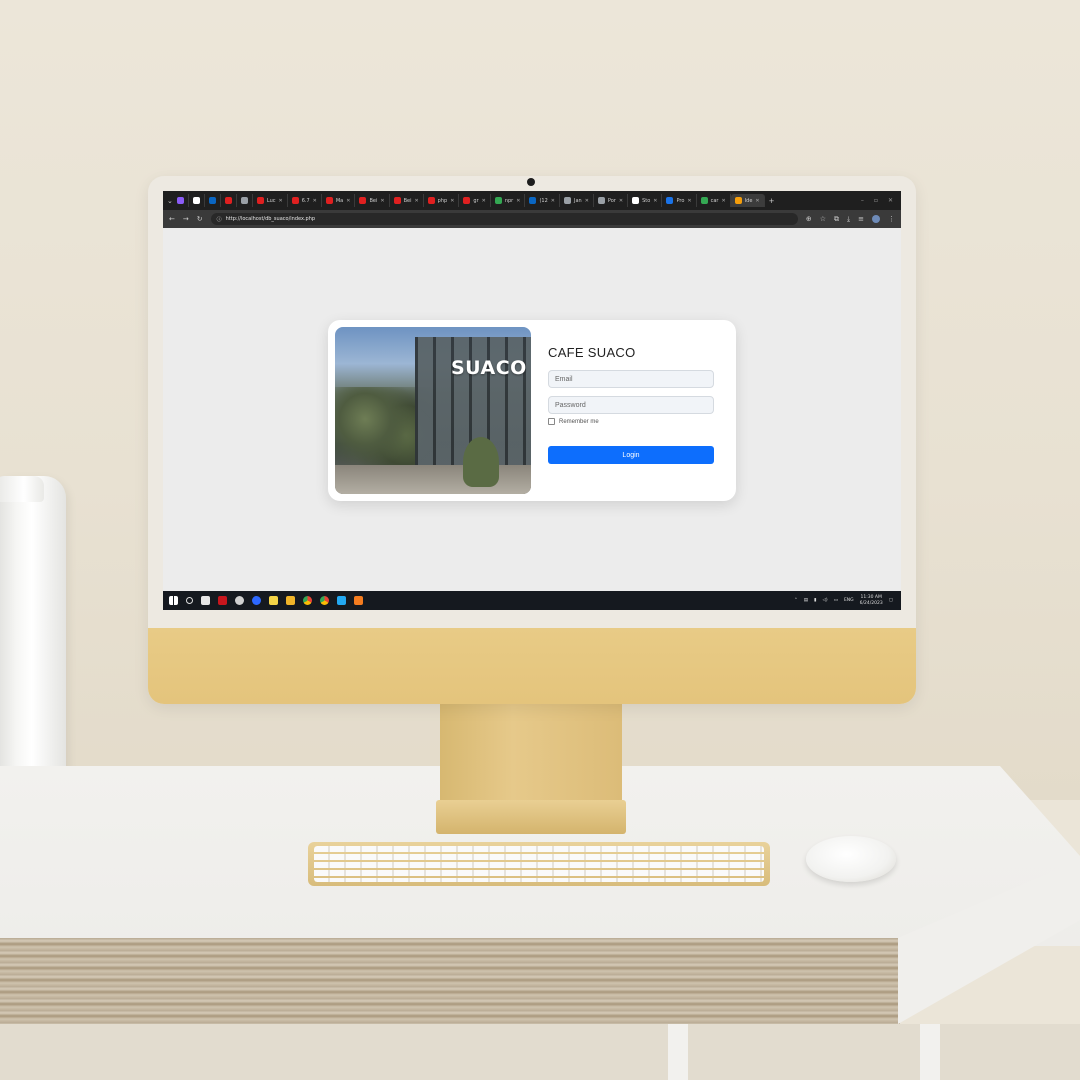 This screenshot has height=1080, width=1080. Describe the element at coordinates (508, 200) in the screenshot. I see `browser-tab: npr ✕` at that location.